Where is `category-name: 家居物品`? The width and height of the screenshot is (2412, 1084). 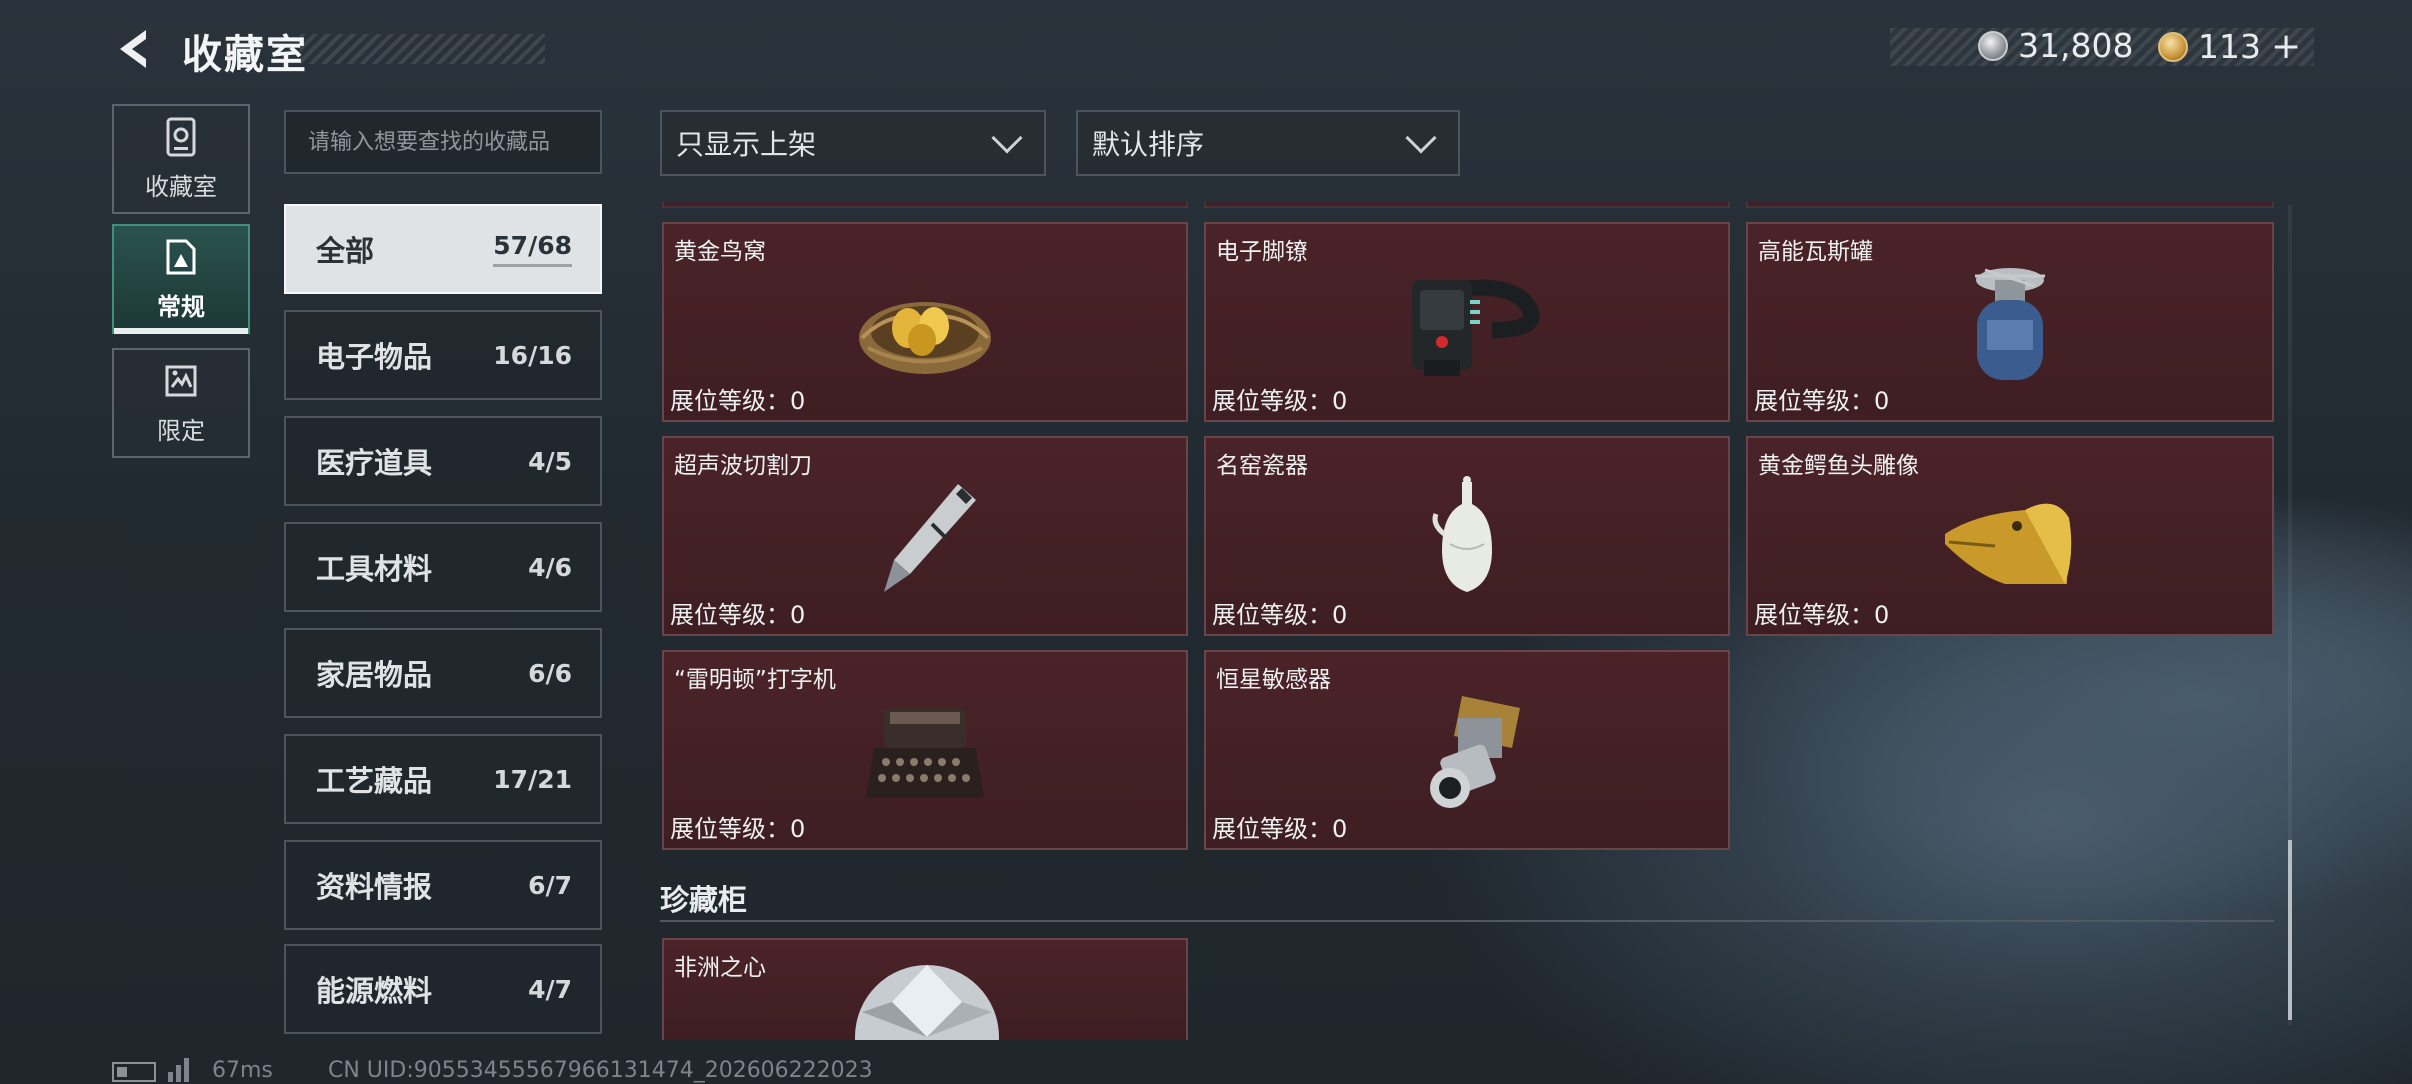 category-name: 家居物品 is located at coordinates (374, 675).